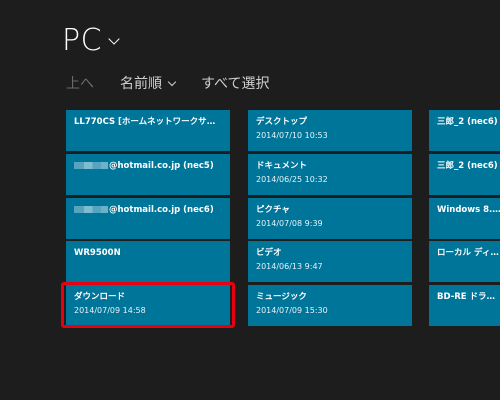 The image size is (500, 400). What do you see at coordinates (289, 266) in the screenshot?
I see `tile-date: 2014/06/13 9:47` at bounding box center [289, 266].